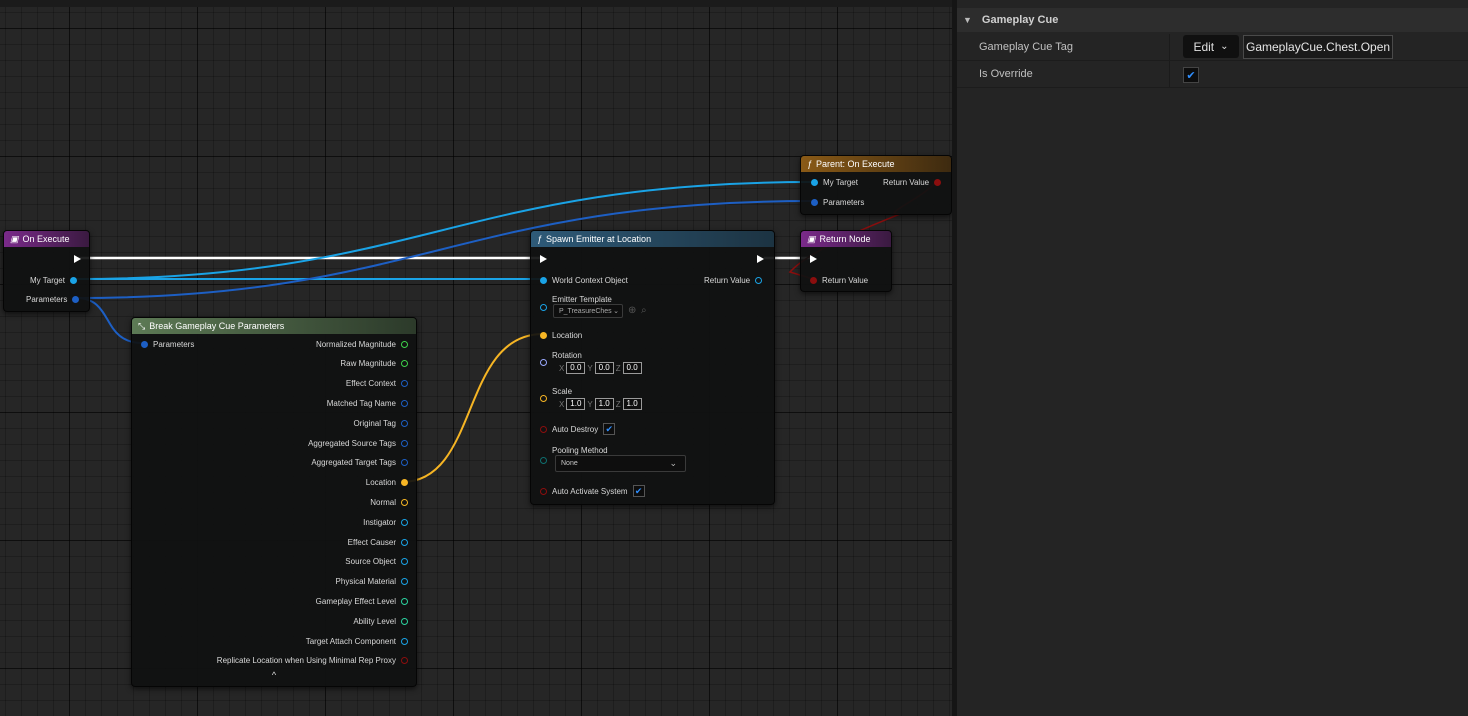  What do you see at coordinates (77, 259) in the screenshot?
I see `exec-out-pin` at bounding box center [77, 259].